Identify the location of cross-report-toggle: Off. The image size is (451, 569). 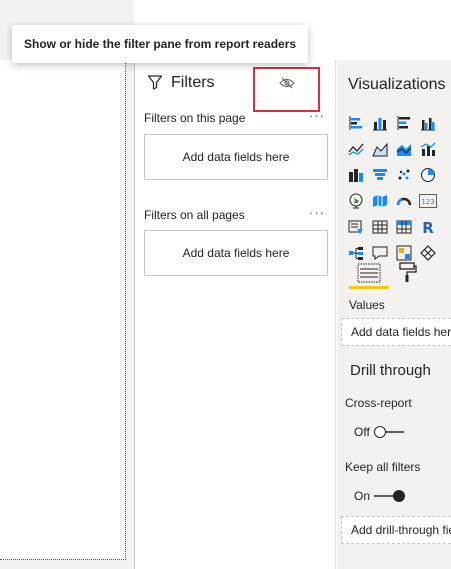
(379, 432).